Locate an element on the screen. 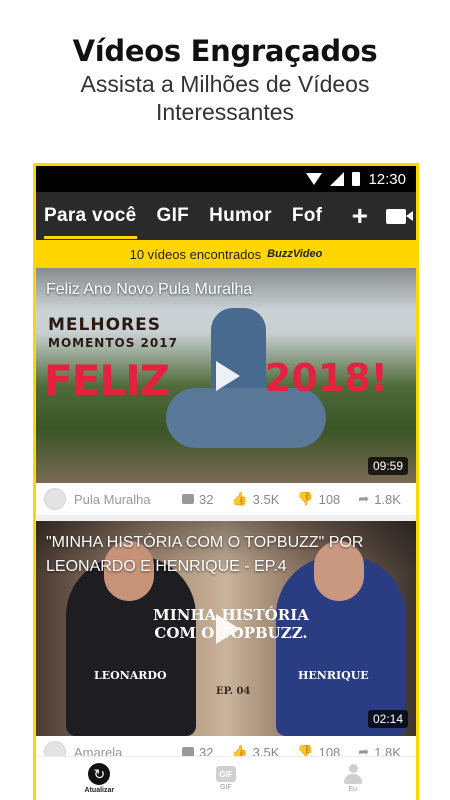 The width and height of the screenshot is (450, 800). bottom-nav-label: Eu is located at coordinates (352, 789).